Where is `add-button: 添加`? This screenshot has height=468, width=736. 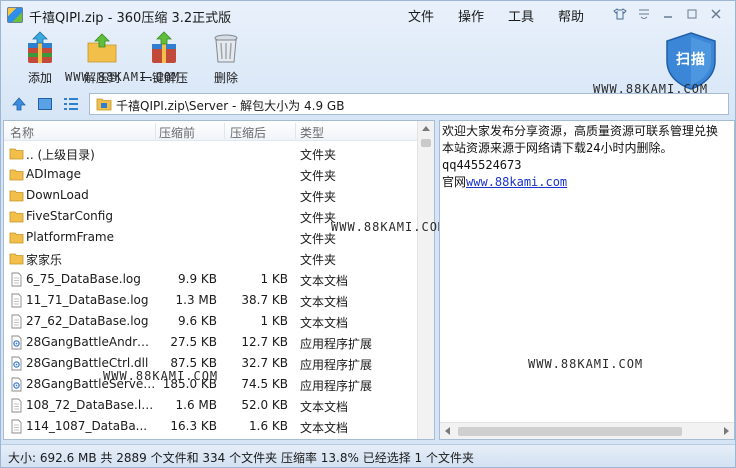
add-button: 添加 is located at coordinates (40, 59).